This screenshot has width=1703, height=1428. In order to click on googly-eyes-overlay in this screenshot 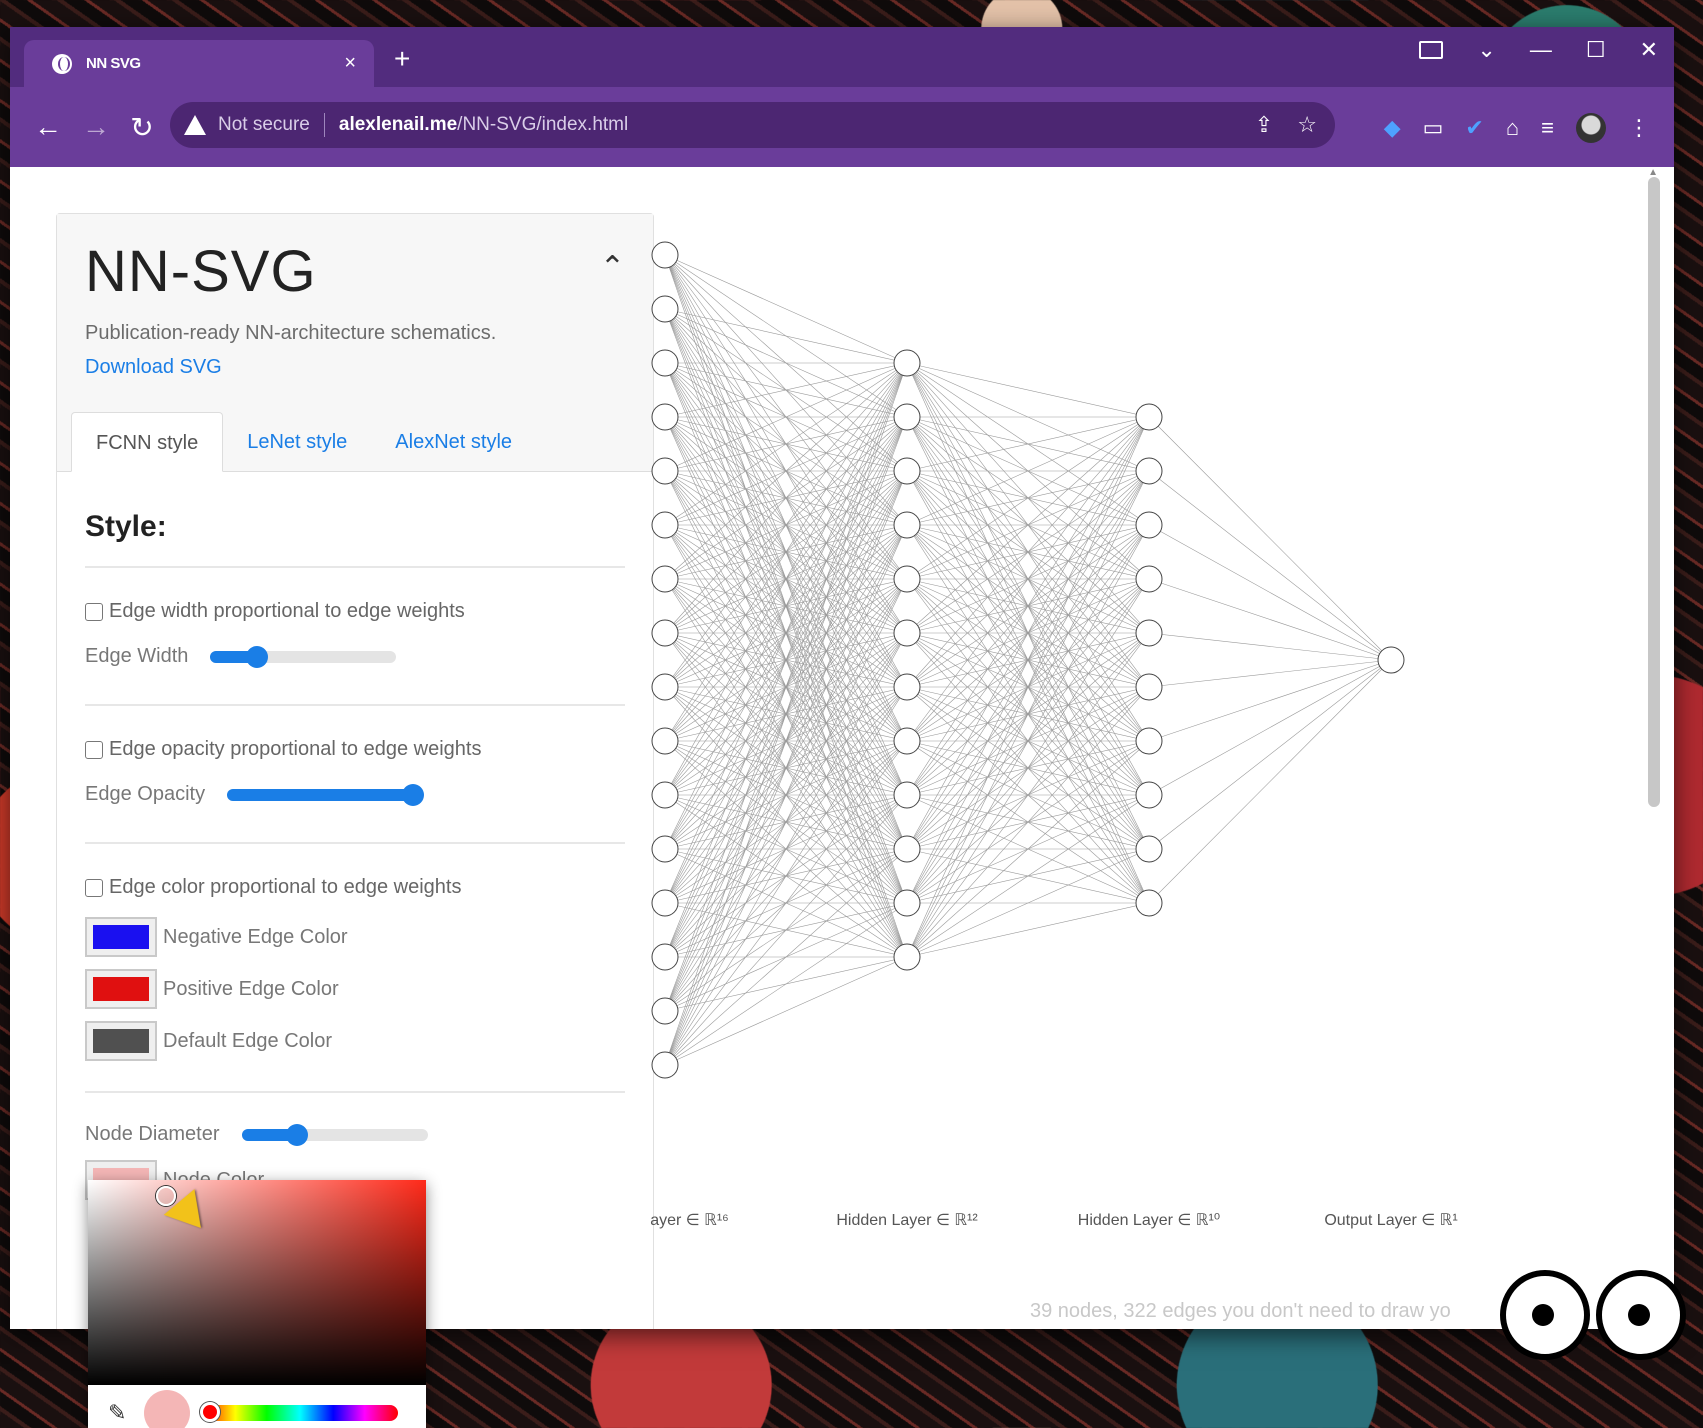, I will do `click(1593, 1315)`.